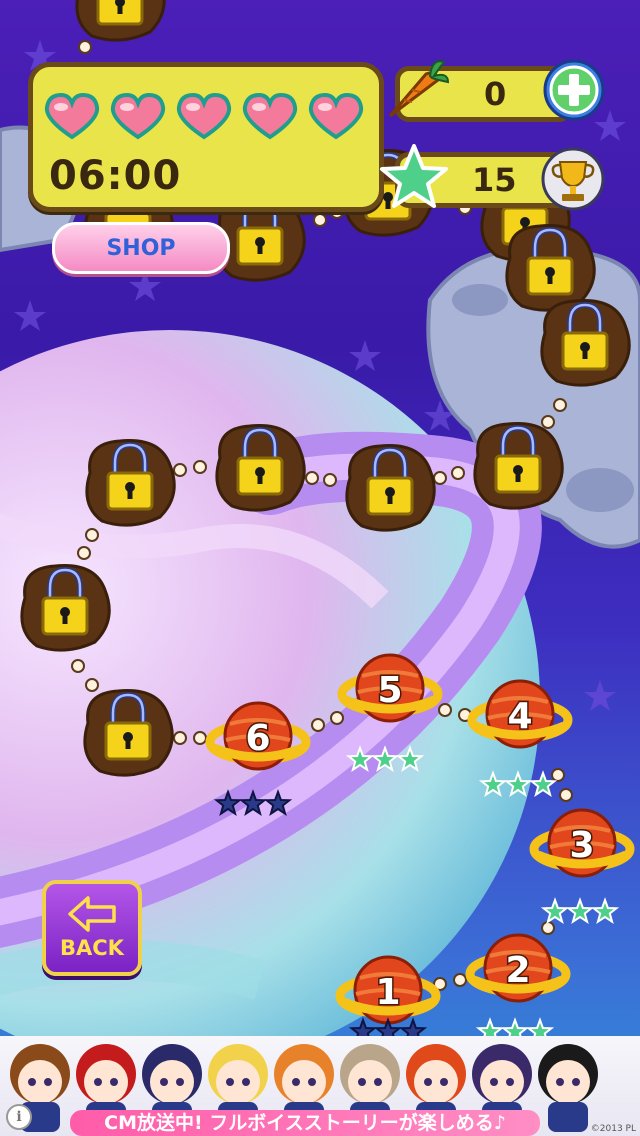  I want to click on trophy-icon, so click(573, 179).